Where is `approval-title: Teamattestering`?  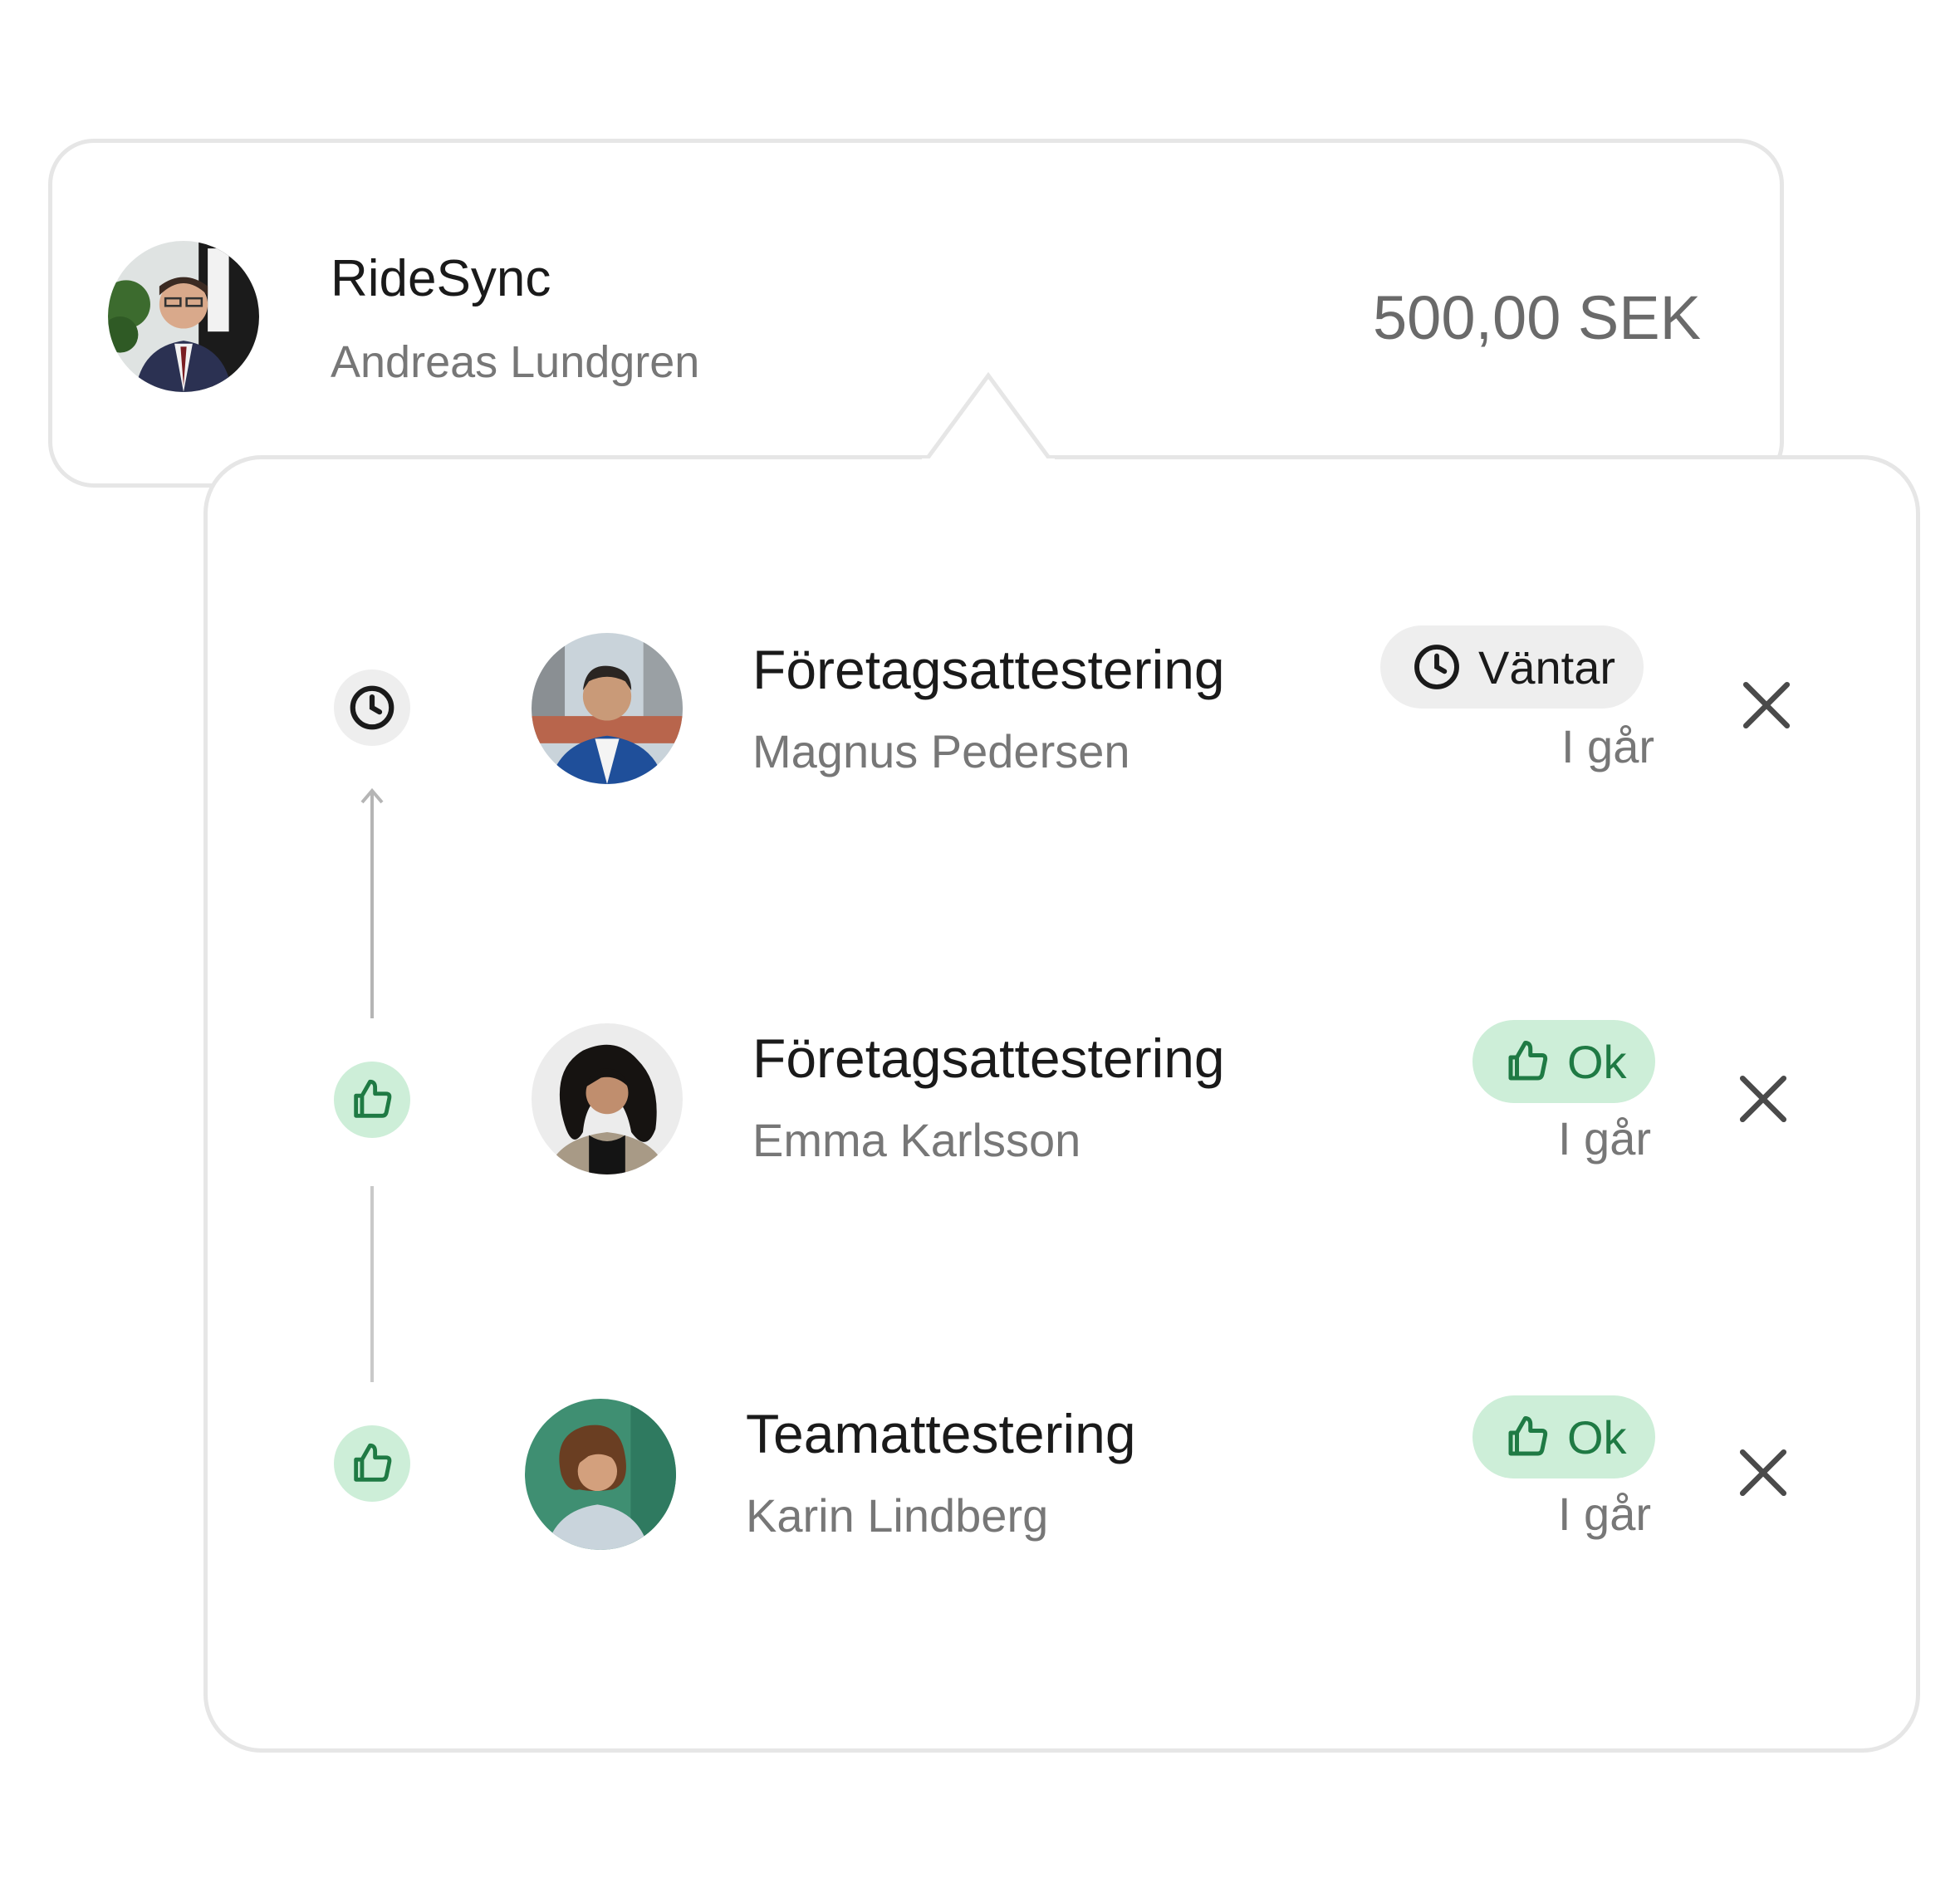
approval-title: Teamattestering is located at coordinates (941, 1433).